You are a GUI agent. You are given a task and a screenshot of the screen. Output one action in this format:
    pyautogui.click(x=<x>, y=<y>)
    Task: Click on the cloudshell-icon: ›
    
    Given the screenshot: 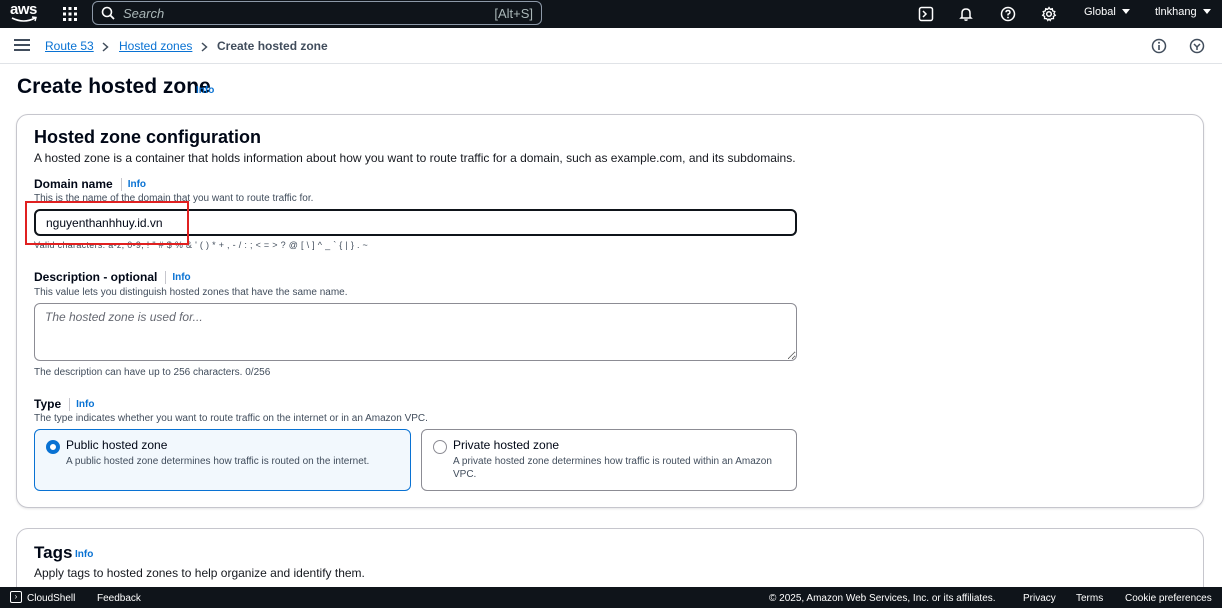 What is the action you would take?
    pyautogui.click(x=16, y=597)
    